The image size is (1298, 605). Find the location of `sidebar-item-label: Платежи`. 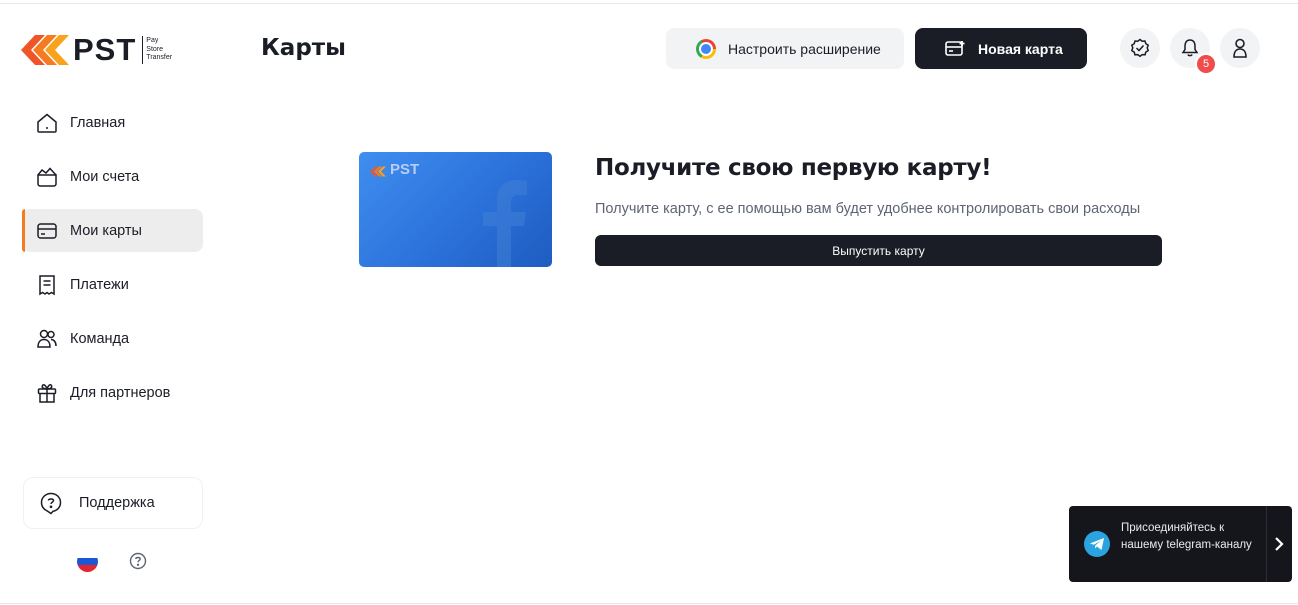

sidebar-item-label: Платежи is located at coordinates (99, 284).